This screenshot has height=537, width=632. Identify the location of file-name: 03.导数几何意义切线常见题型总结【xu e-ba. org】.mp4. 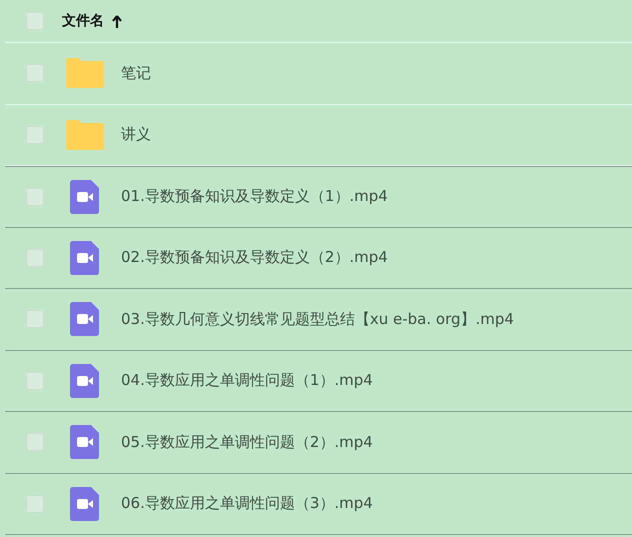
(317, 319).